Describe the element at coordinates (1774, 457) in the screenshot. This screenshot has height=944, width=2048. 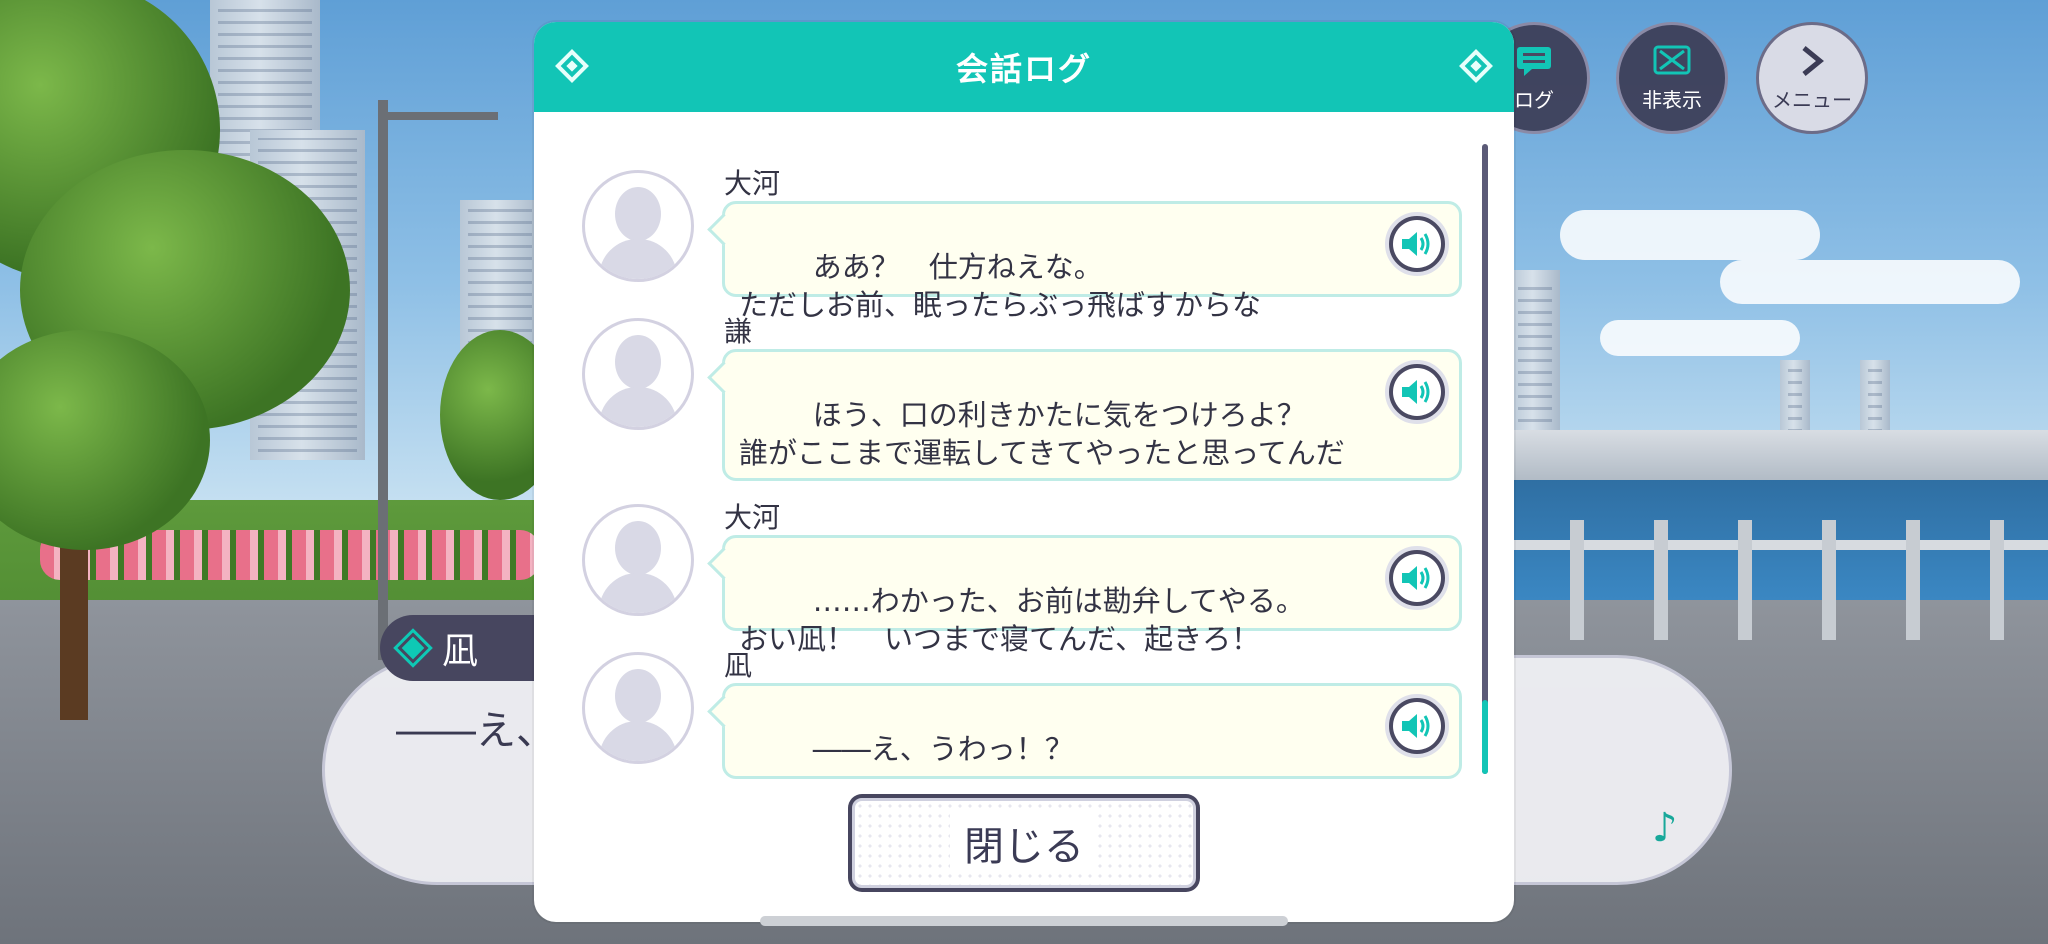
I see `bridge` at that location.